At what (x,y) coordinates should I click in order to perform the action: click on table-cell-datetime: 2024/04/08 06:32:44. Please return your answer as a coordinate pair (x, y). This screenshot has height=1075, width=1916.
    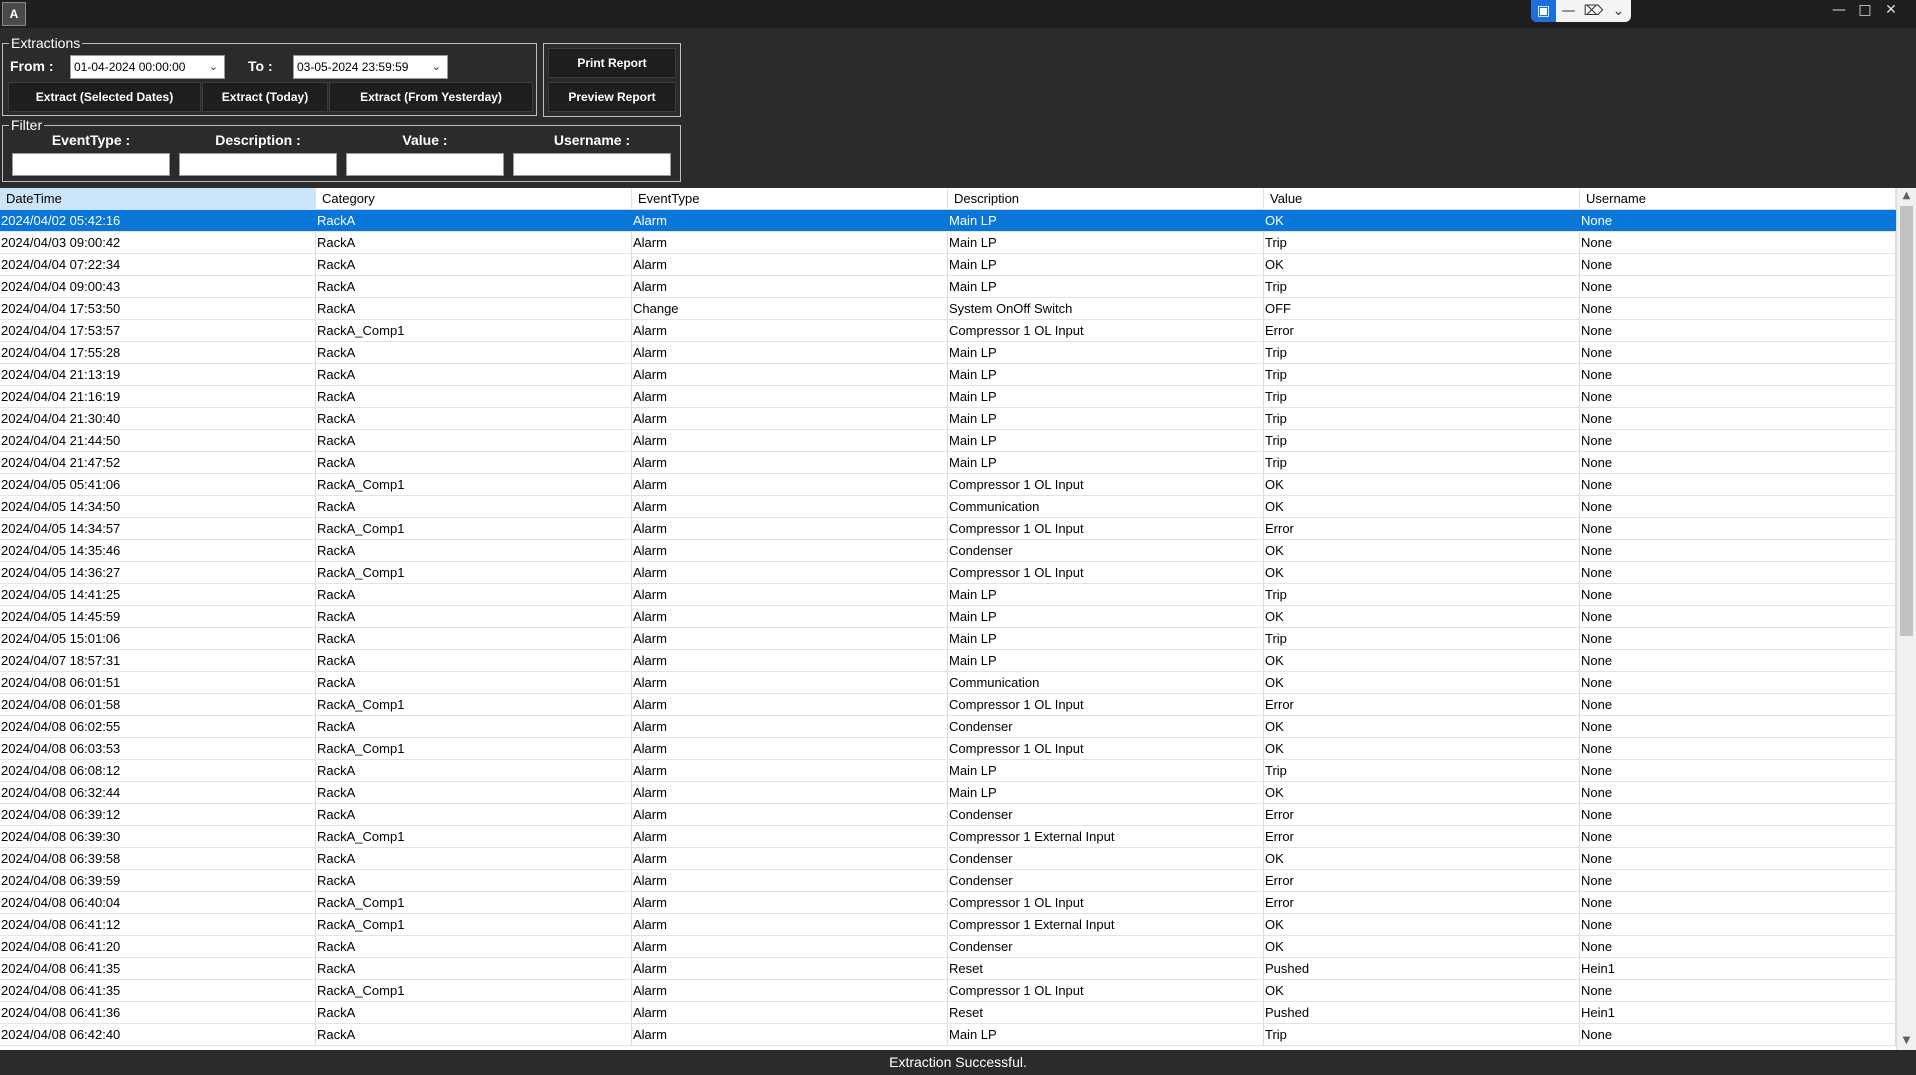
    Looking at the image, I should click on (158, 792).